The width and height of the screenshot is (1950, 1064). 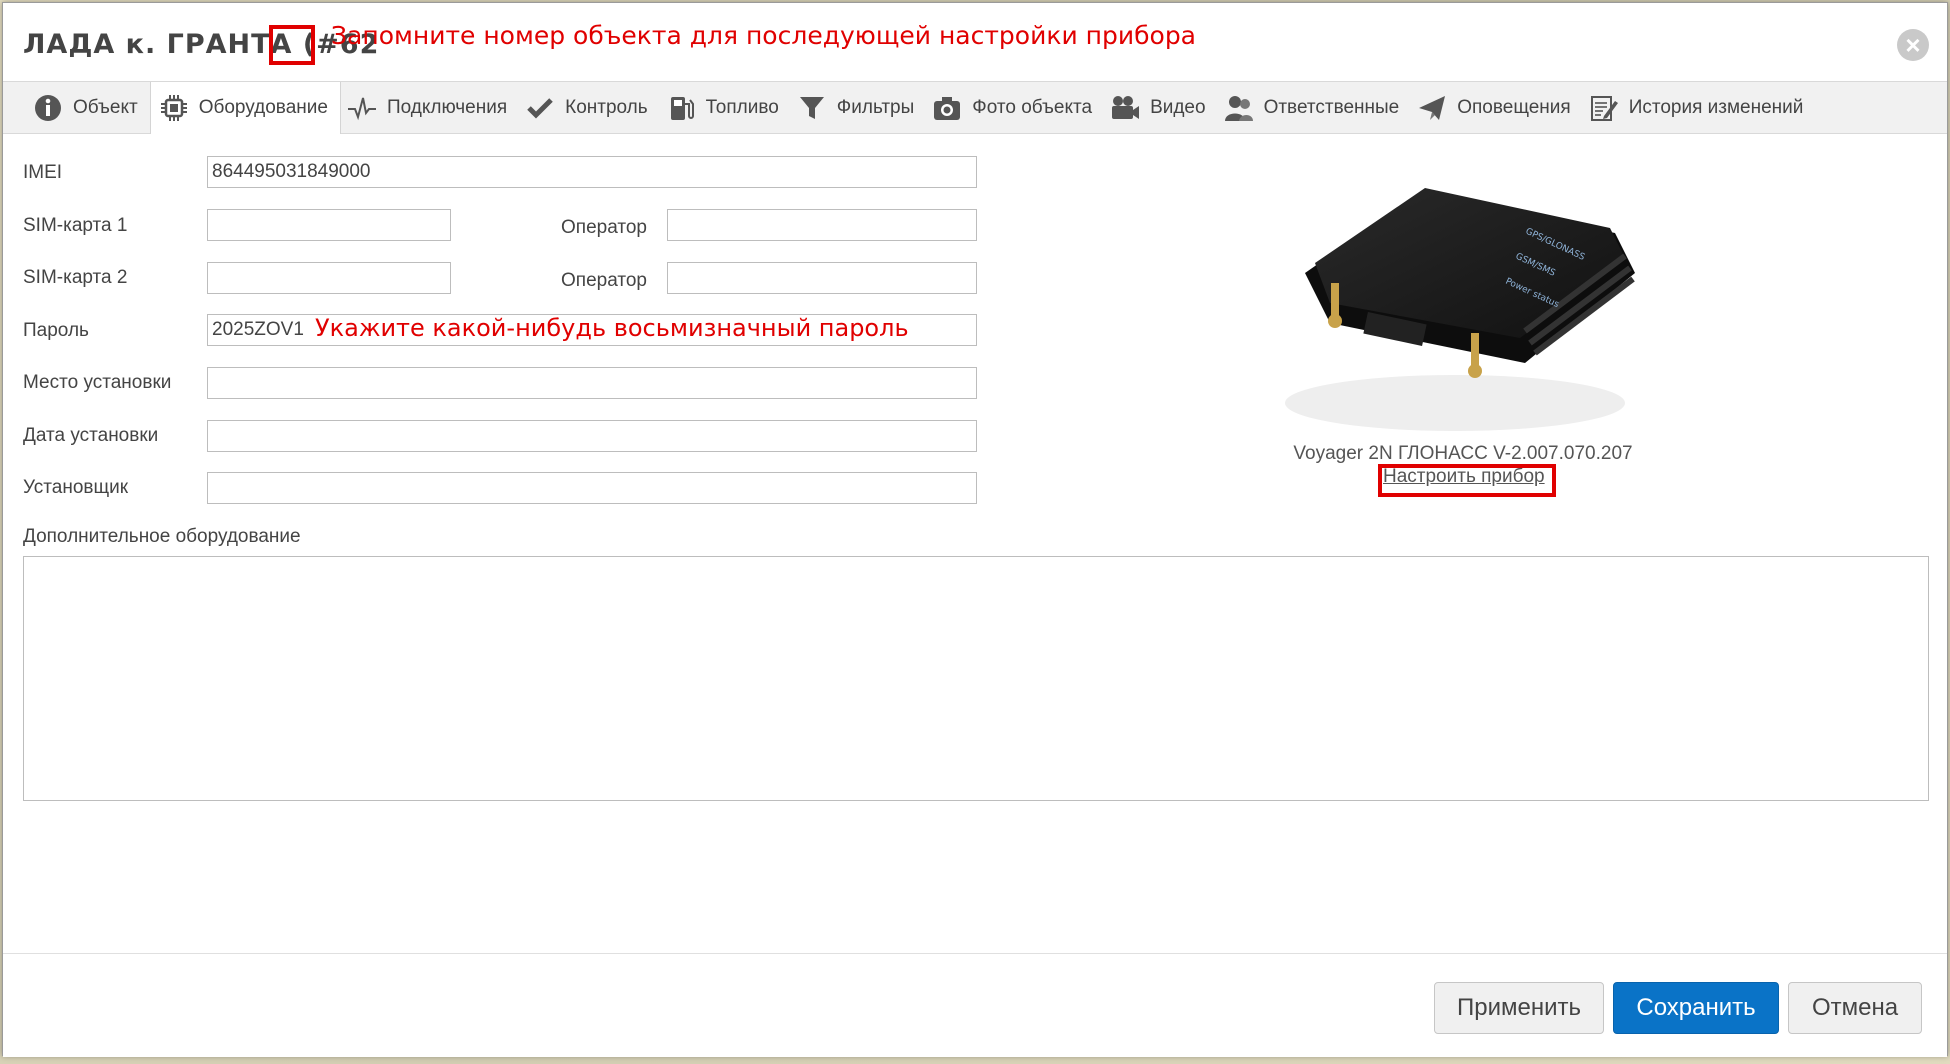 What do you see at coordinates (329, 225) in the screenshot?
I see `sim1-input` at bounding box center [329, 225].